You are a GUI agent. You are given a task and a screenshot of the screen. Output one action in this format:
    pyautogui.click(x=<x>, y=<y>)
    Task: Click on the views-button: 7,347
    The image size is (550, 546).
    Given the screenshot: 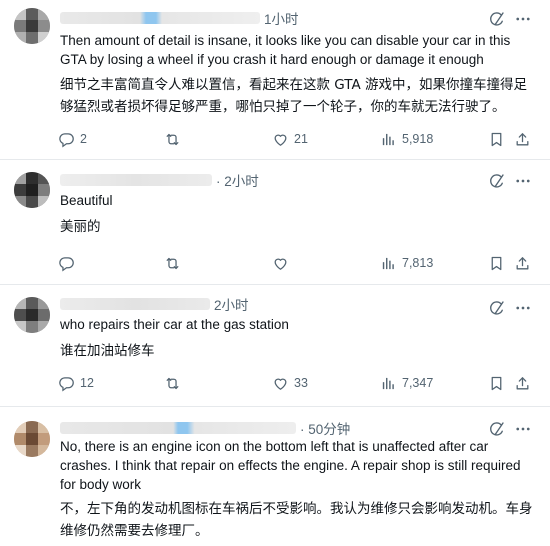 What is the action you would take?
    pyautogui.click(x=406, y=383)
    